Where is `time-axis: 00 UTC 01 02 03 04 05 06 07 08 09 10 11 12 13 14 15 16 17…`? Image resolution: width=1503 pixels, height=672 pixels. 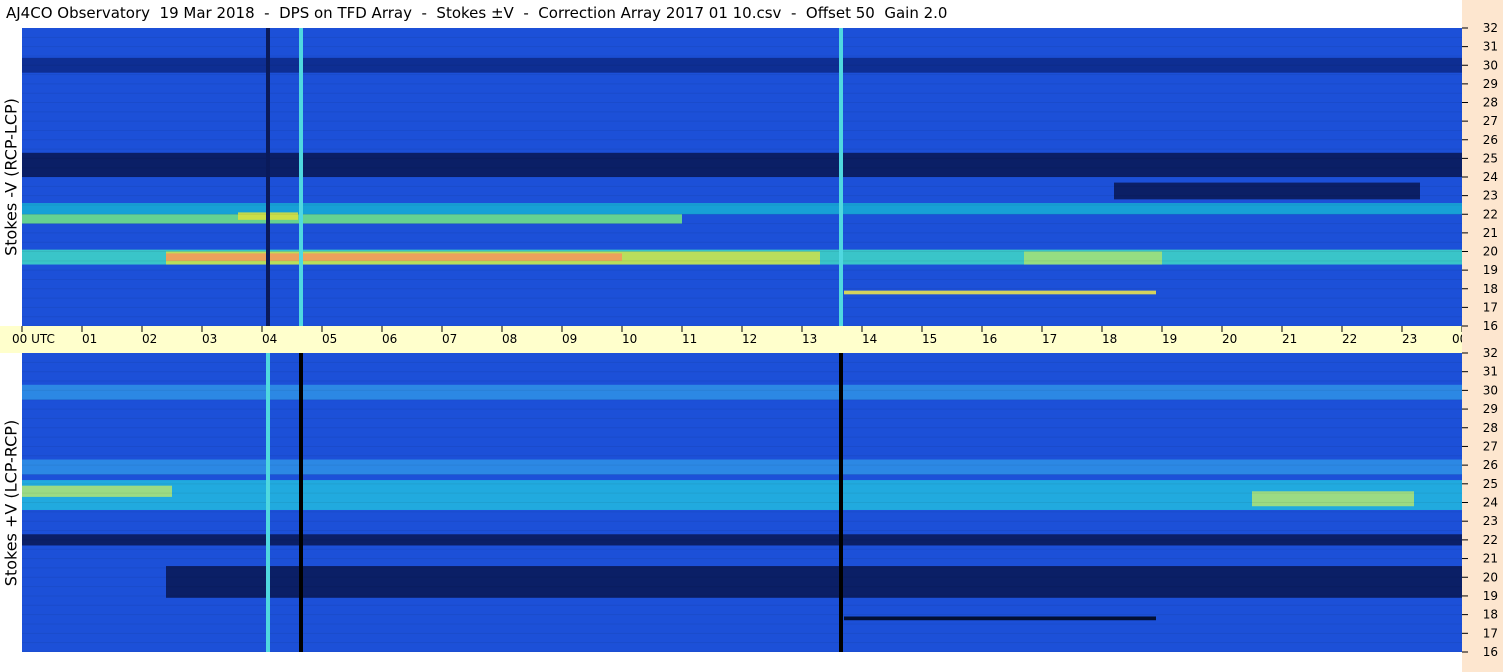 time-axis: 00 UTC 01 02 03 04 05 06 07 08 09 10 11 12 13 14 15 16 17… is located at coordinates (737, 336).